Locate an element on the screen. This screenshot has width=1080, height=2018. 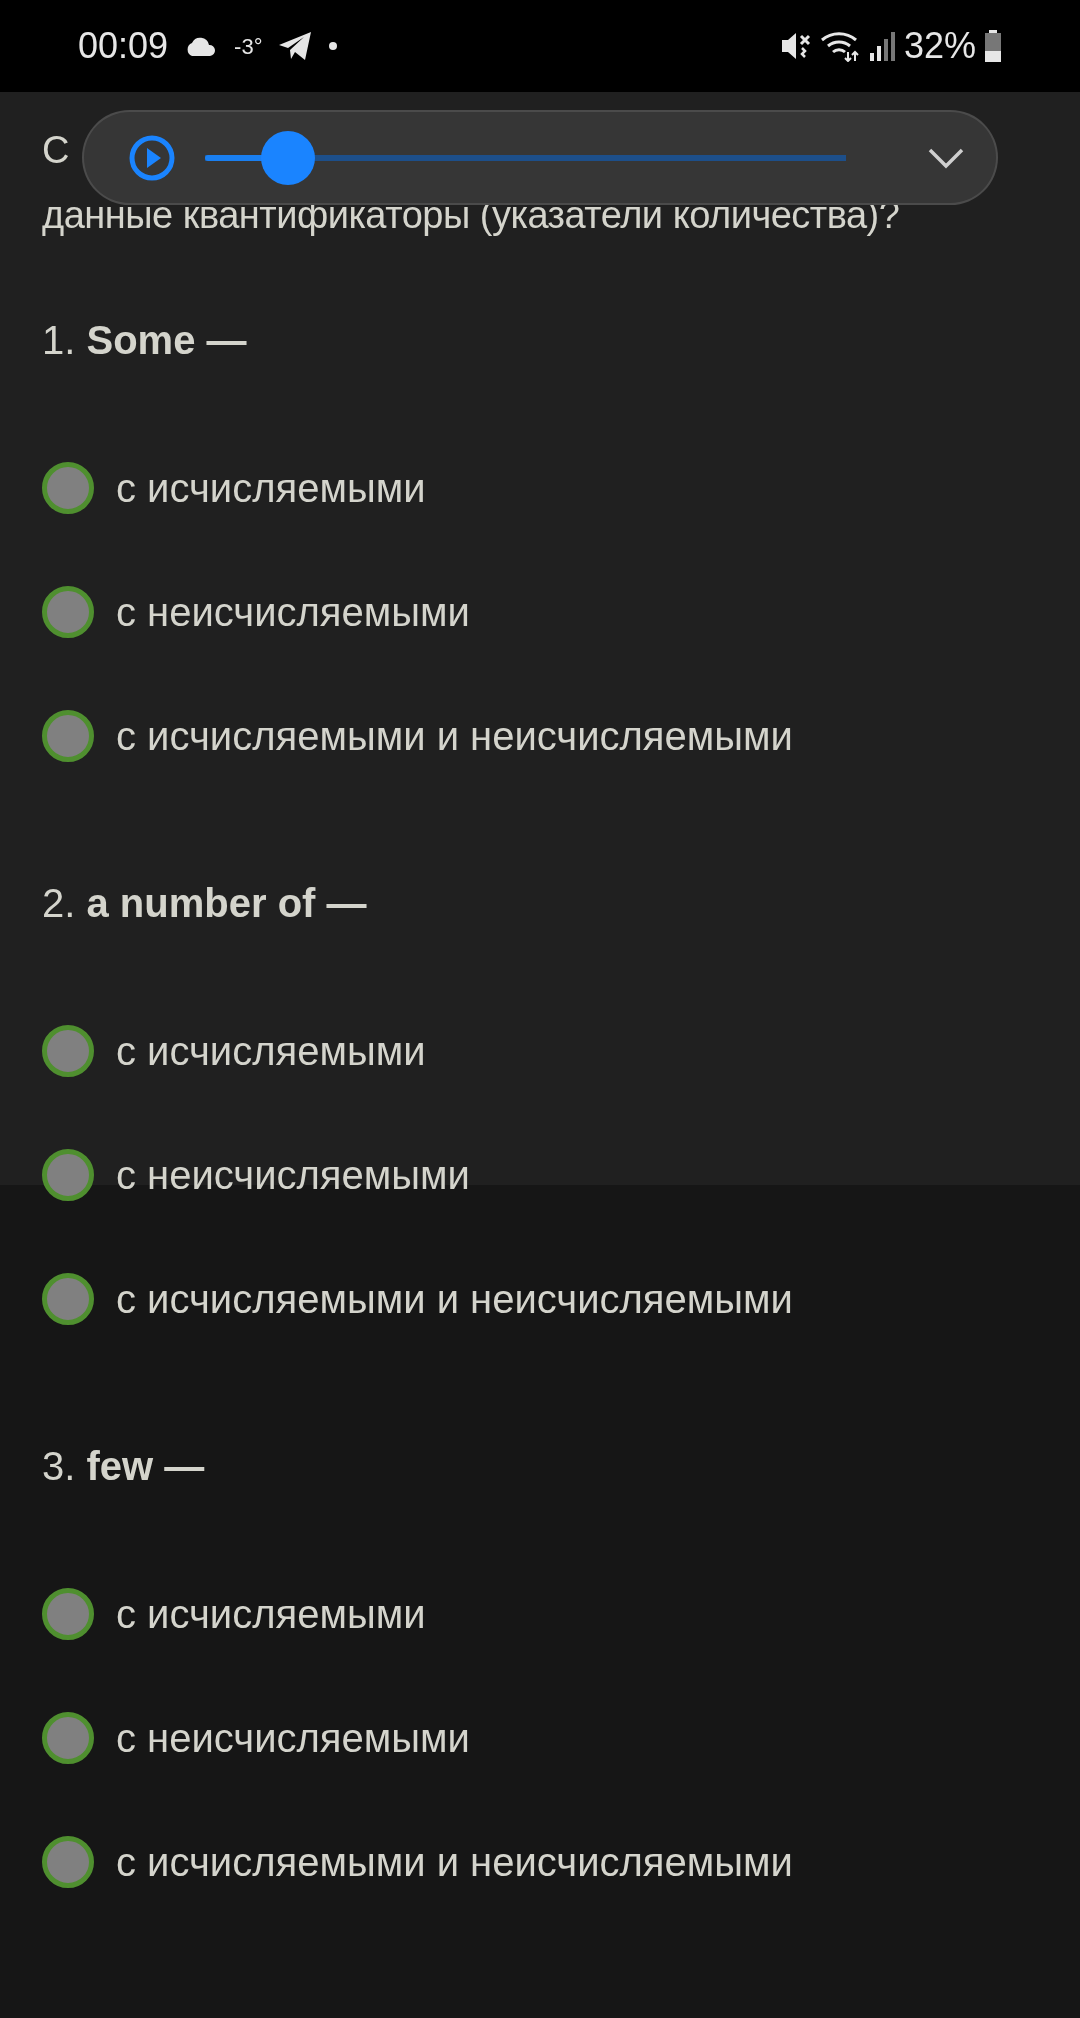
wifi-icon is located at coordinates (839, 46).